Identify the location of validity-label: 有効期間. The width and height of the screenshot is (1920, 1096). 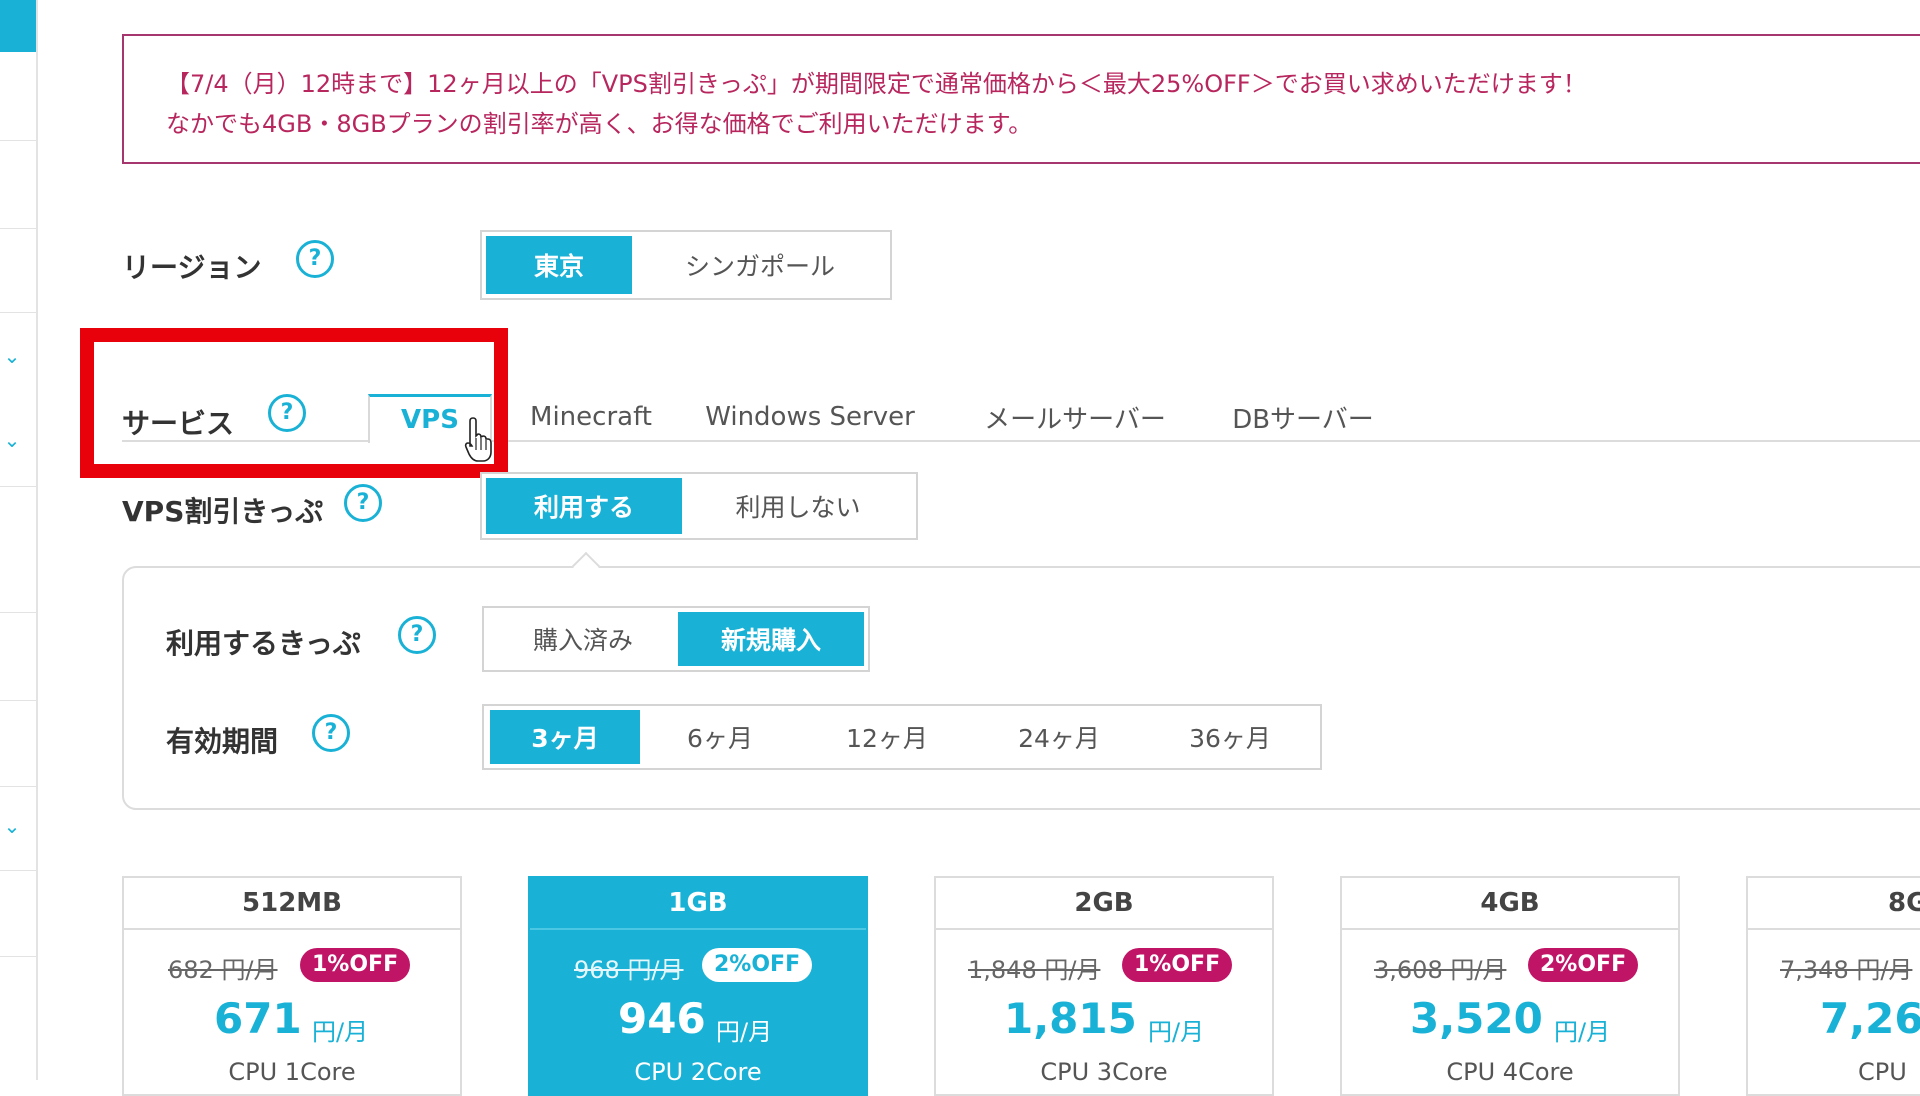
(222, 741).